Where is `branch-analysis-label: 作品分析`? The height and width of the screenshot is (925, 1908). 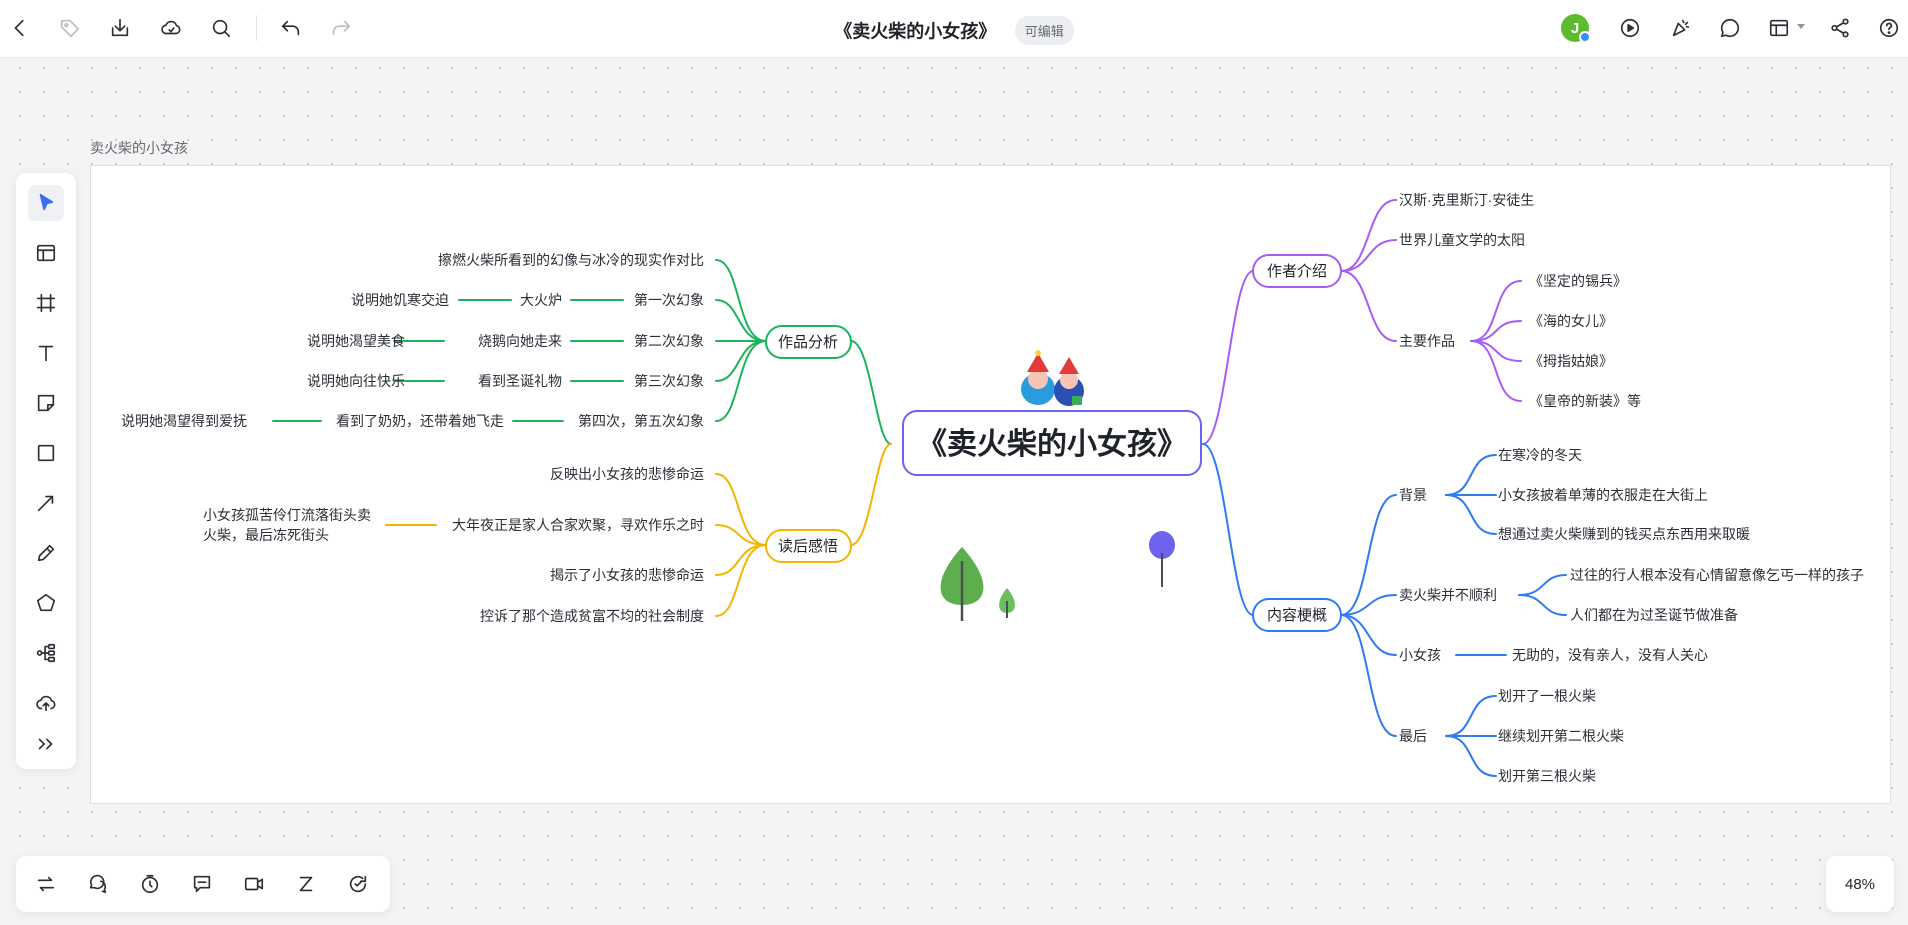 branch-analysis-label: 作品分析 is located at coordinates (808, 342).